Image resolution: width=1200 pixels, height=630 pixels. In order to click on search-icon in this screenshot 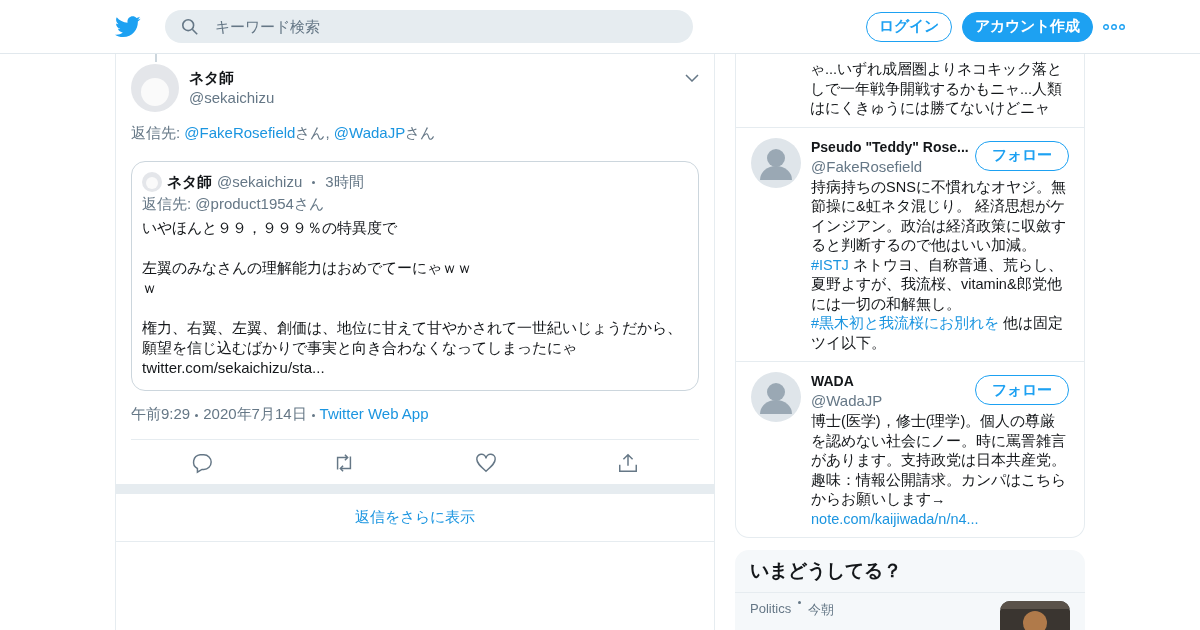, I will do `click(190, 27)`.